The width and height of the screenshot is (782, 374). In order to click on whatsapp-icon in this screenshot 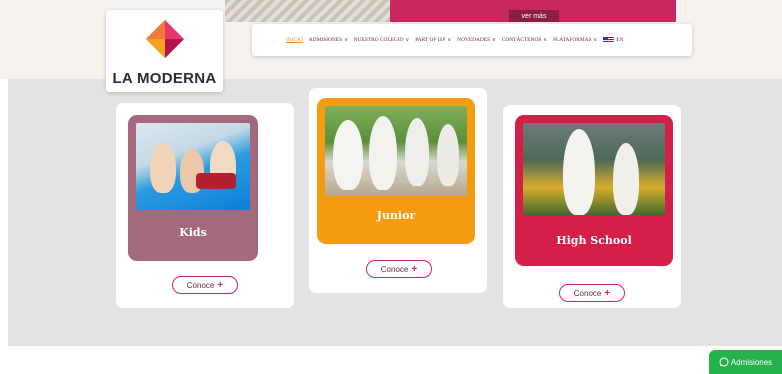, I will do `click(724, 362)`.